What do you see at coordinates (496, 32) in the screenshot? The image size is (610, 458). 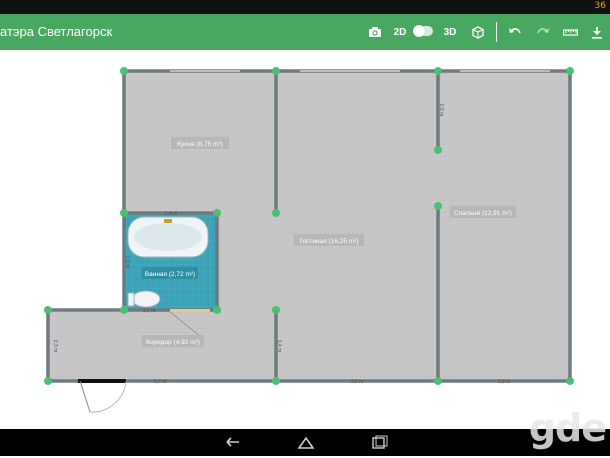 I see `toolbar-divider` at bounding box center [496, 32].